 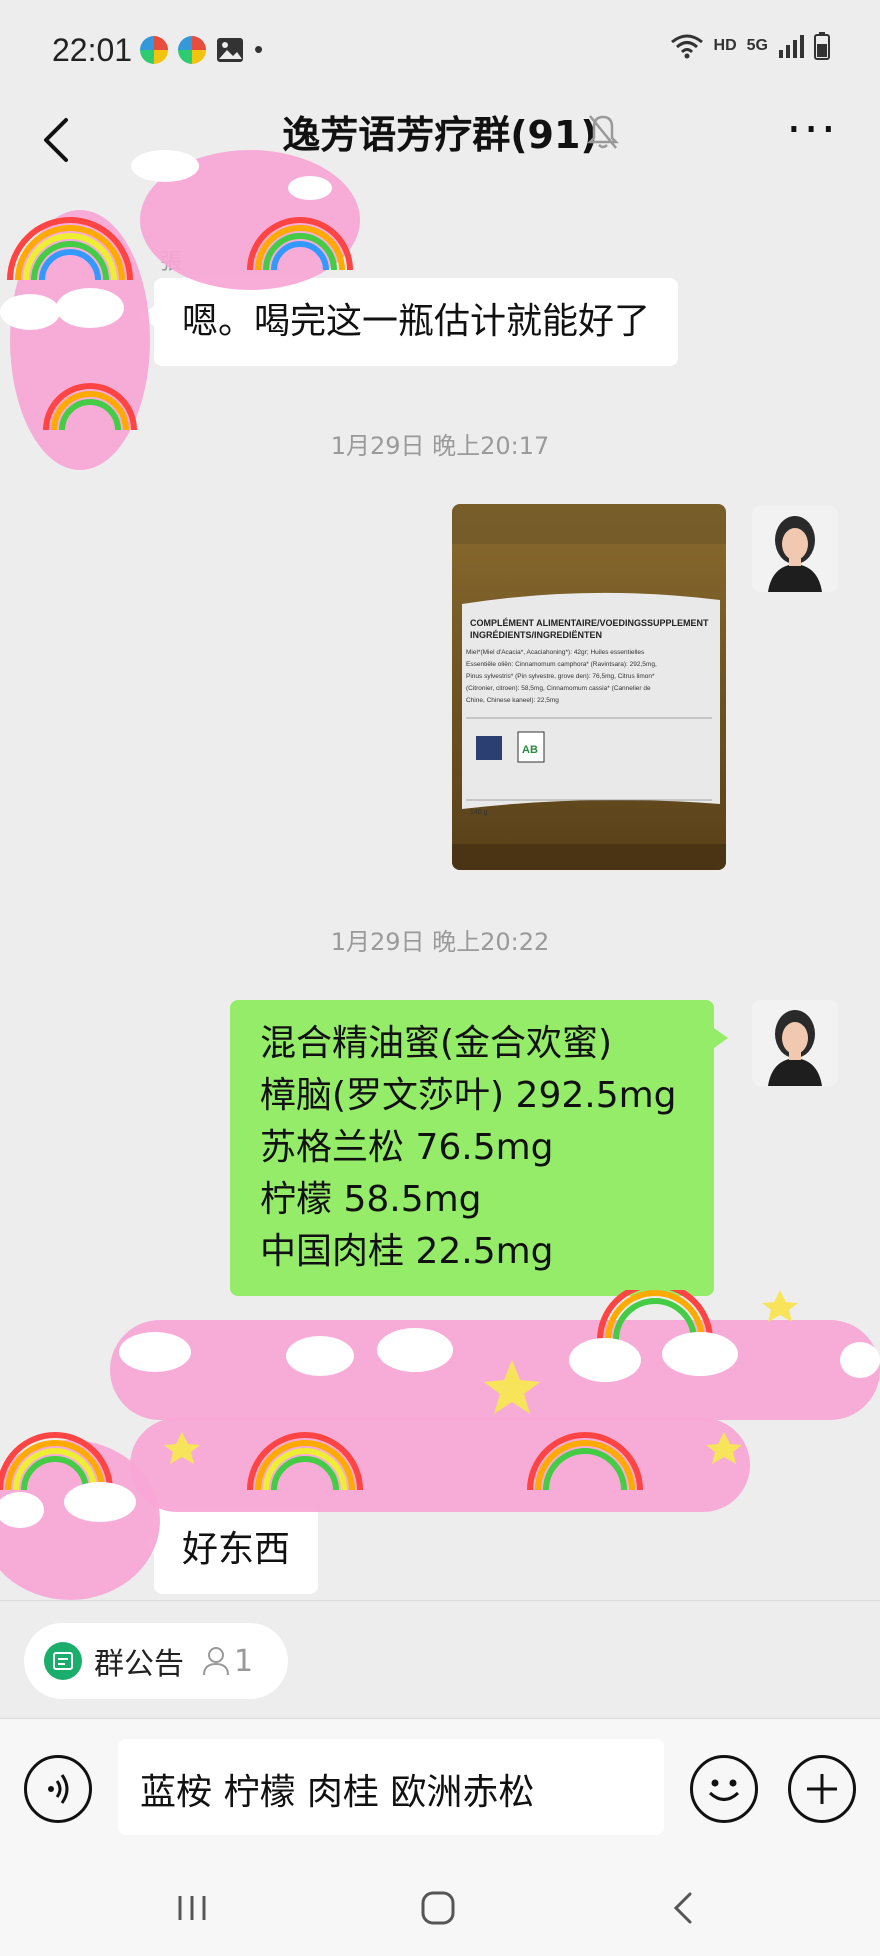 I want to click on notice-bar: 群公告 1, so click(x=440, y=1659).